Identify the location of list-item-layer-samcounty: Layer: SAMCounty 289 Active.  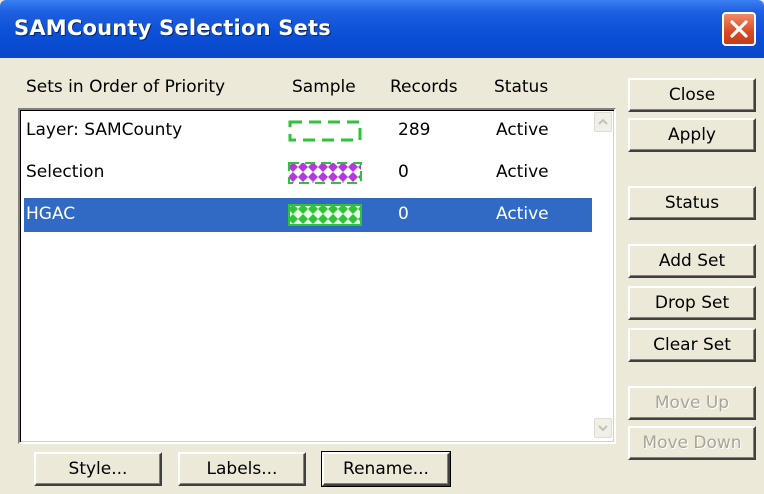
(308, 131).